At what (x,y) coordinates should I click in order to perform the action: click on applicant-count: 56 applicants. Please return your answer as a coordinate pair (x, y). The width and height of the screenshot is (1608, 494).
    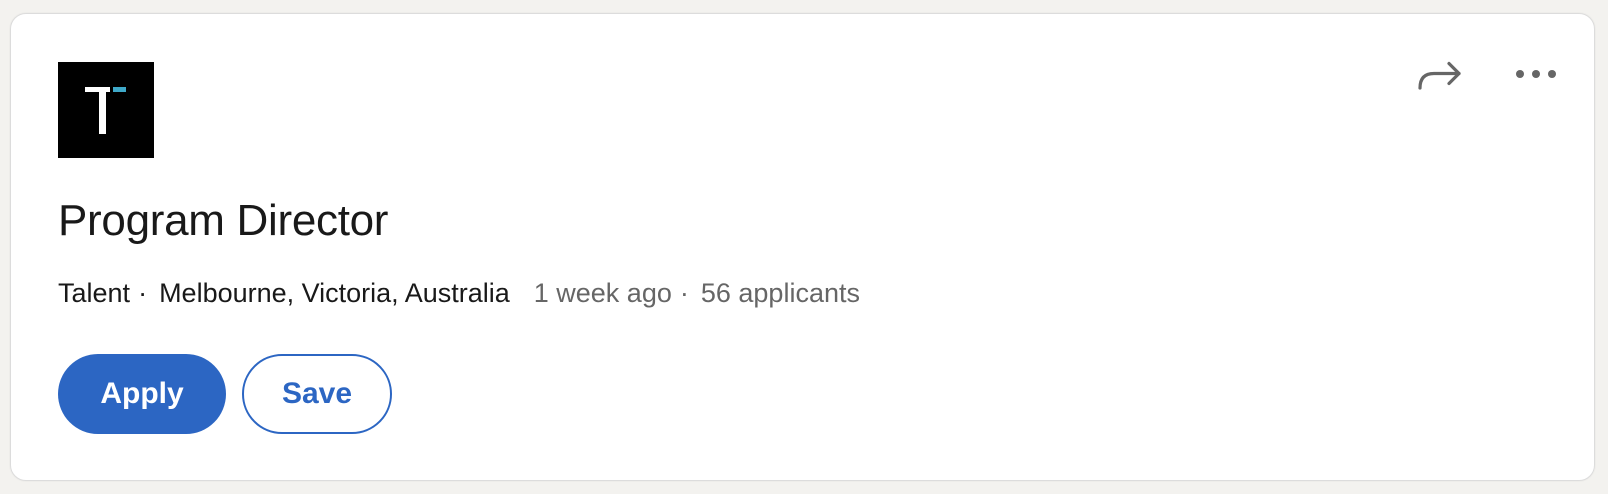
    Looking at the image, I should click on (780, 293).